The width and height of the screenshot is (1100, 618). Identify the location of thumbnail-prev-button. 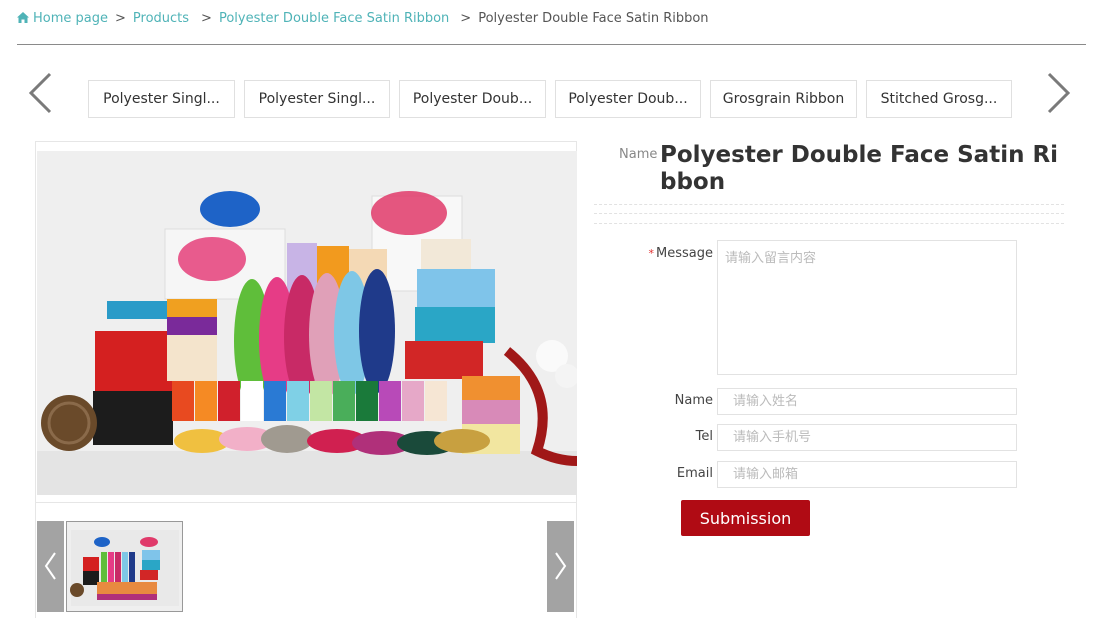
(50, 566).